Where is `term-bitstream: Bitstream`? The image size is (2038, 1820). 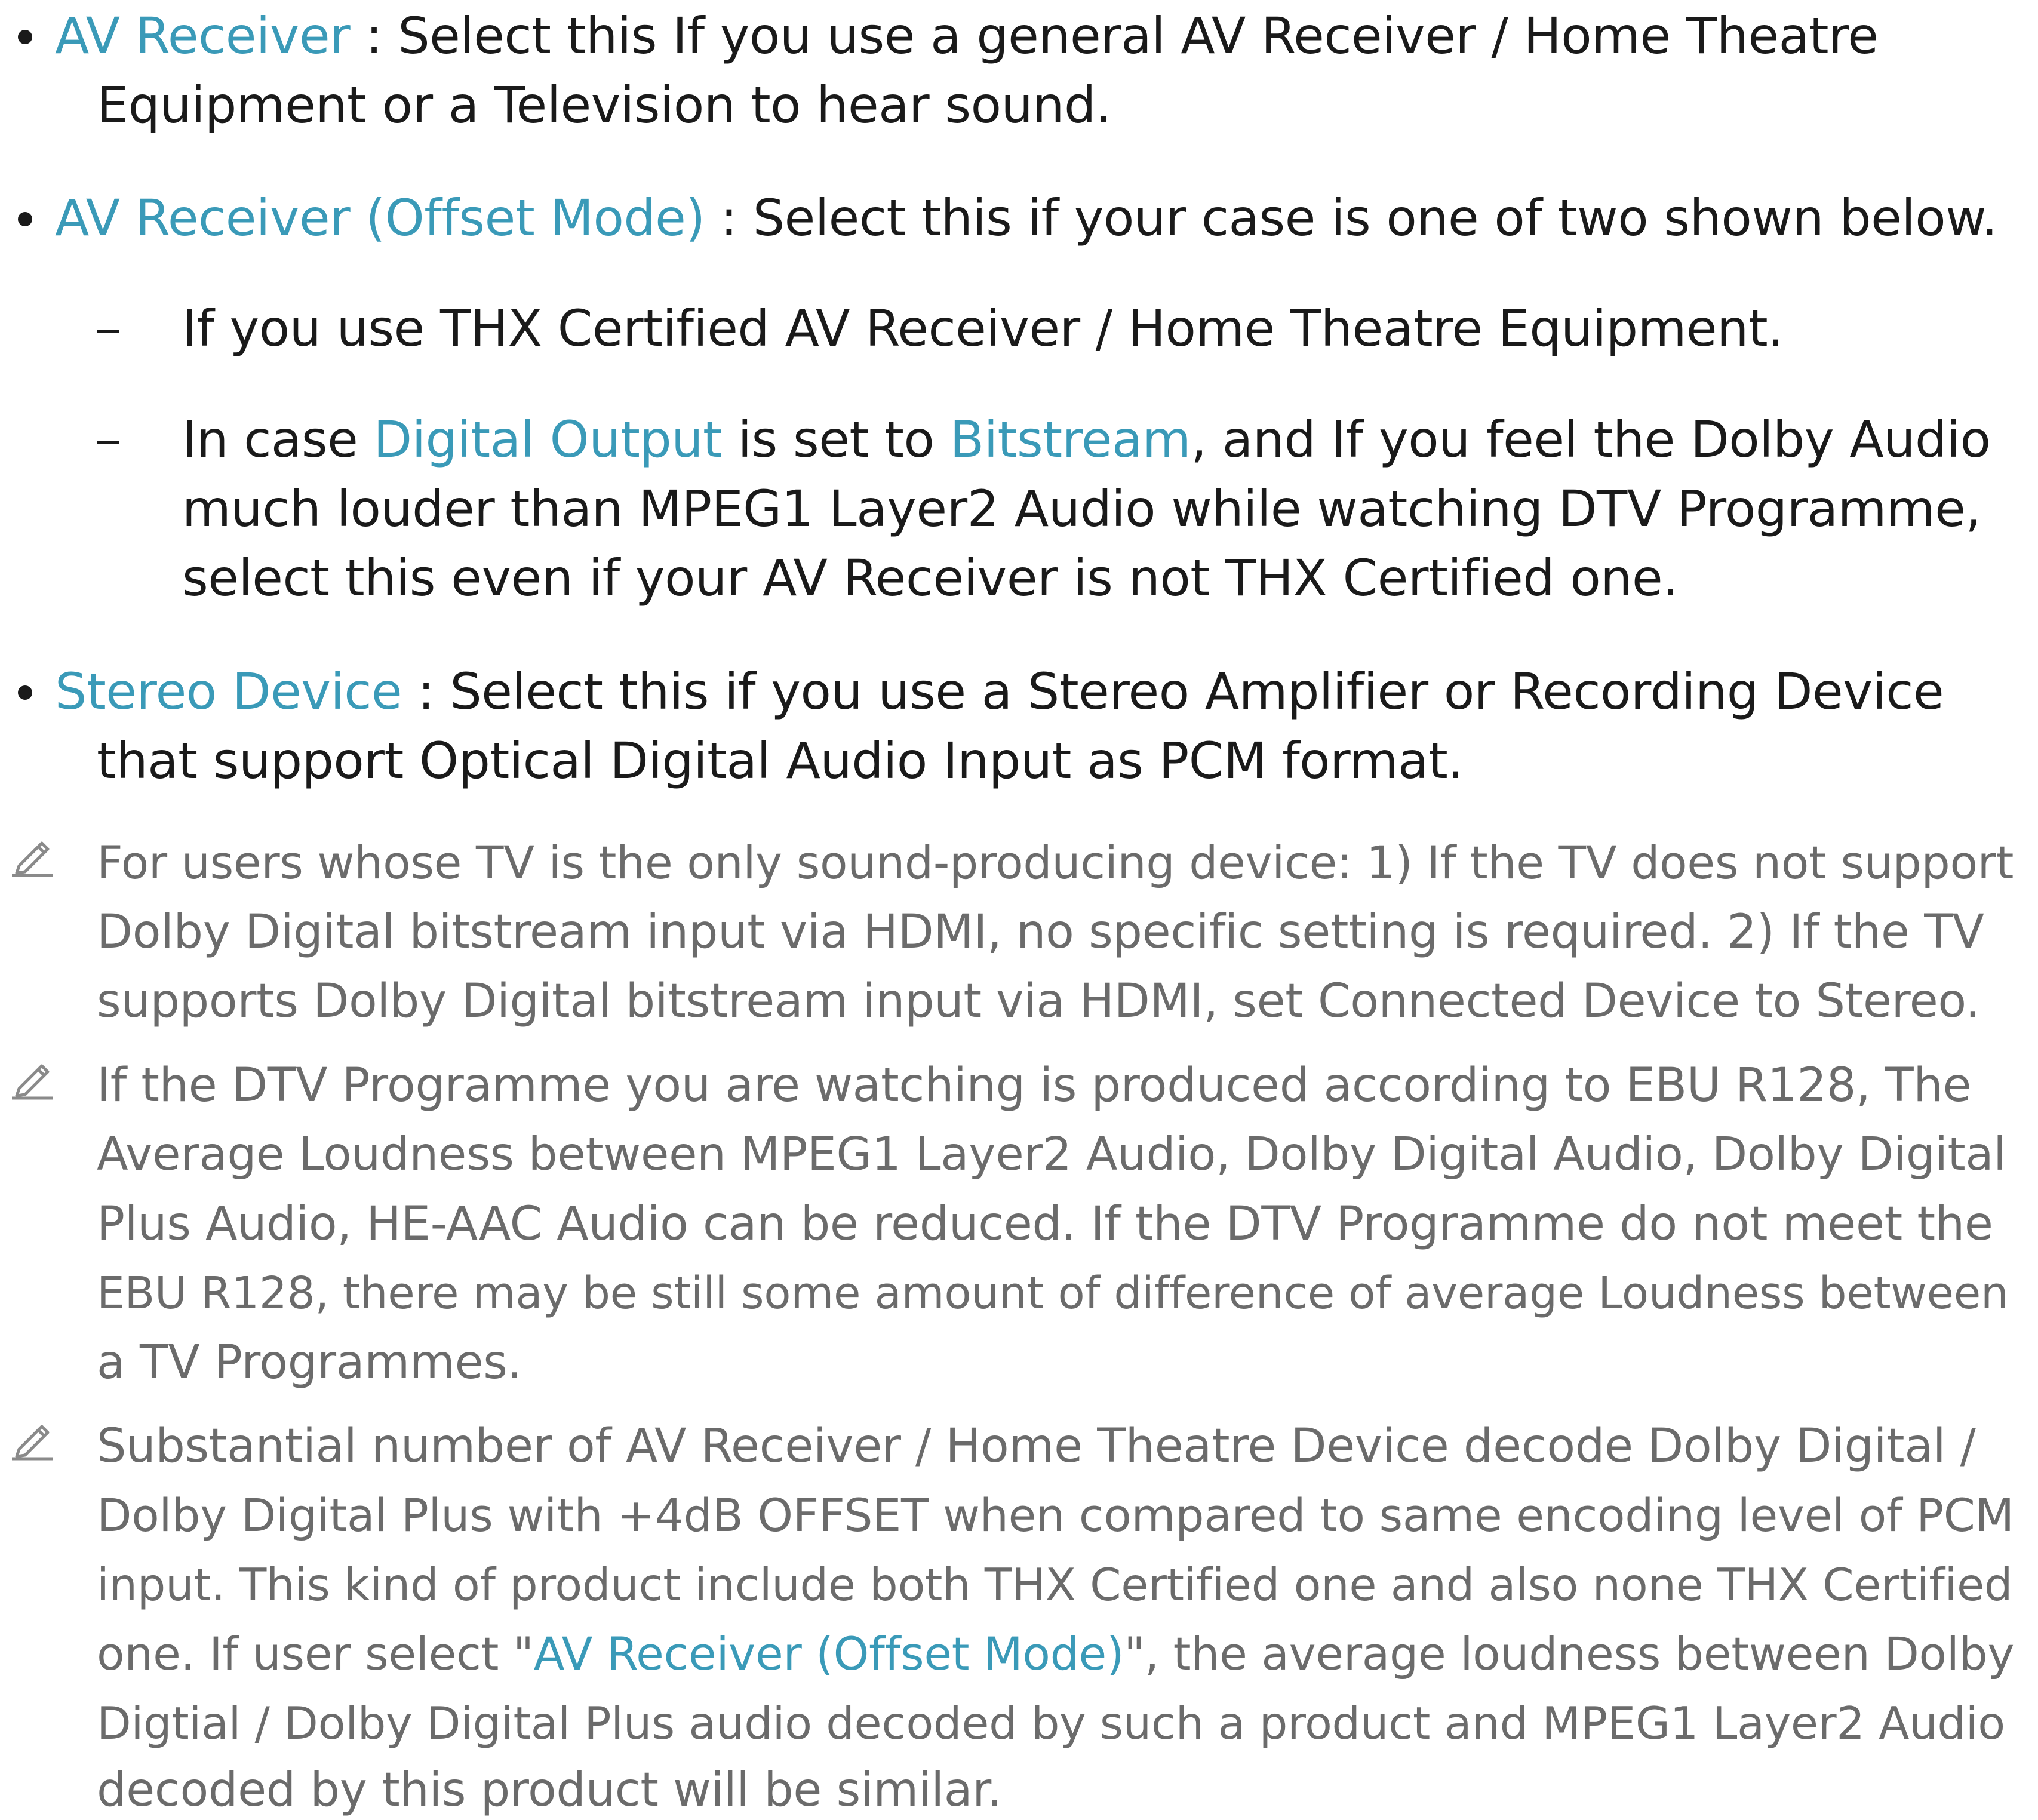
term-bitstream: Bitstream is located at coordinates (1070, 440).